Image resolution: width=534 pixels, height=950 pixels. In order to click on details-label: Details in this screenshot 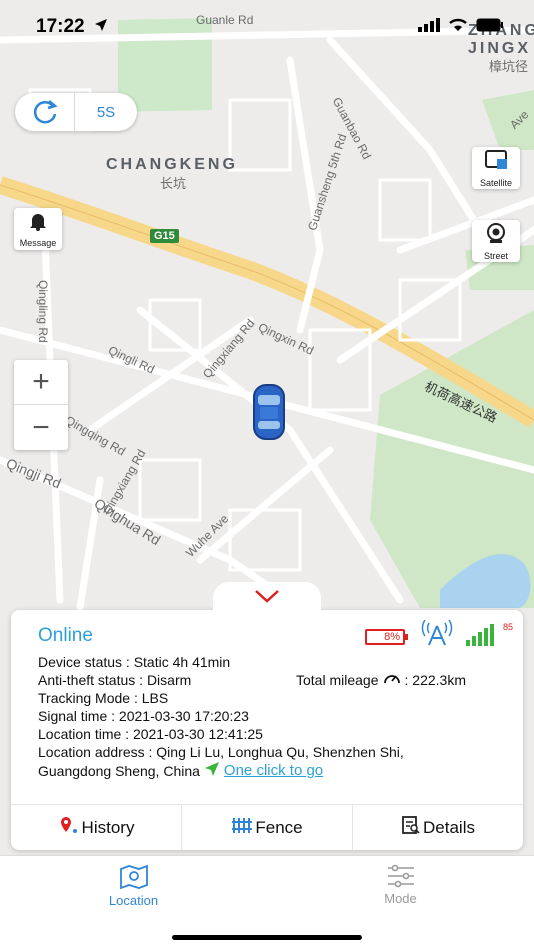, I will do `click(449, 827)`.